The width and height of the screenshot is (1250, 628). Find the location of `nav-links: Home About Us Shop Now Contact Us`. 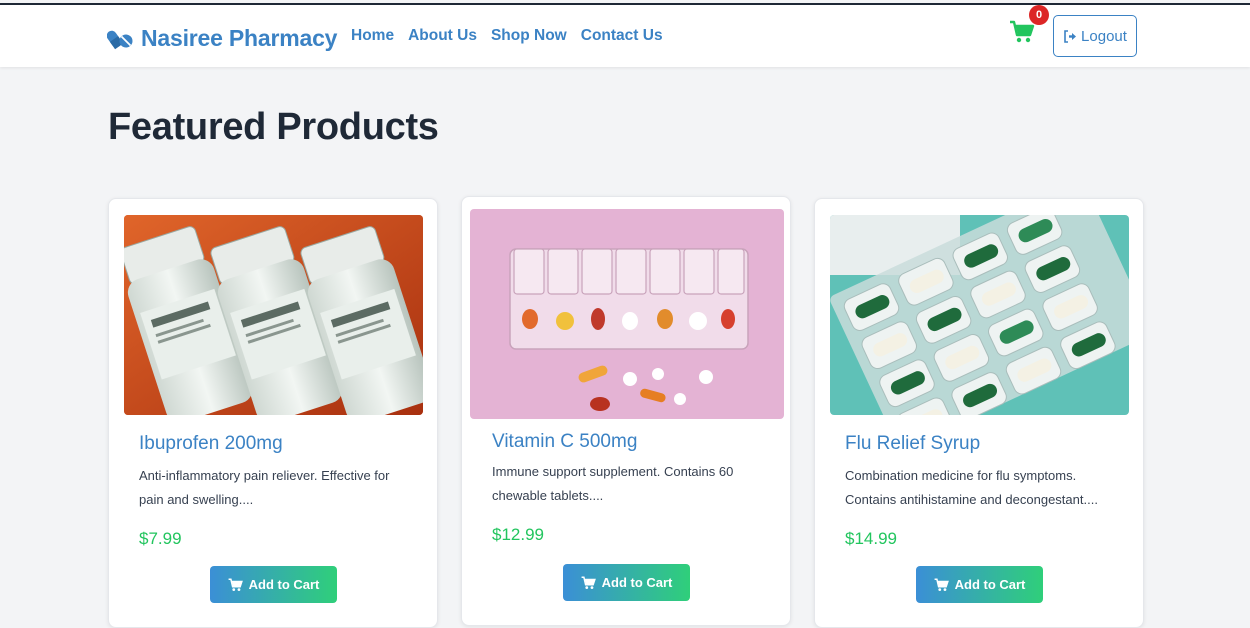

nav-links: Home About Us Shop Now Contact Us is located at coordinates (507, 36).